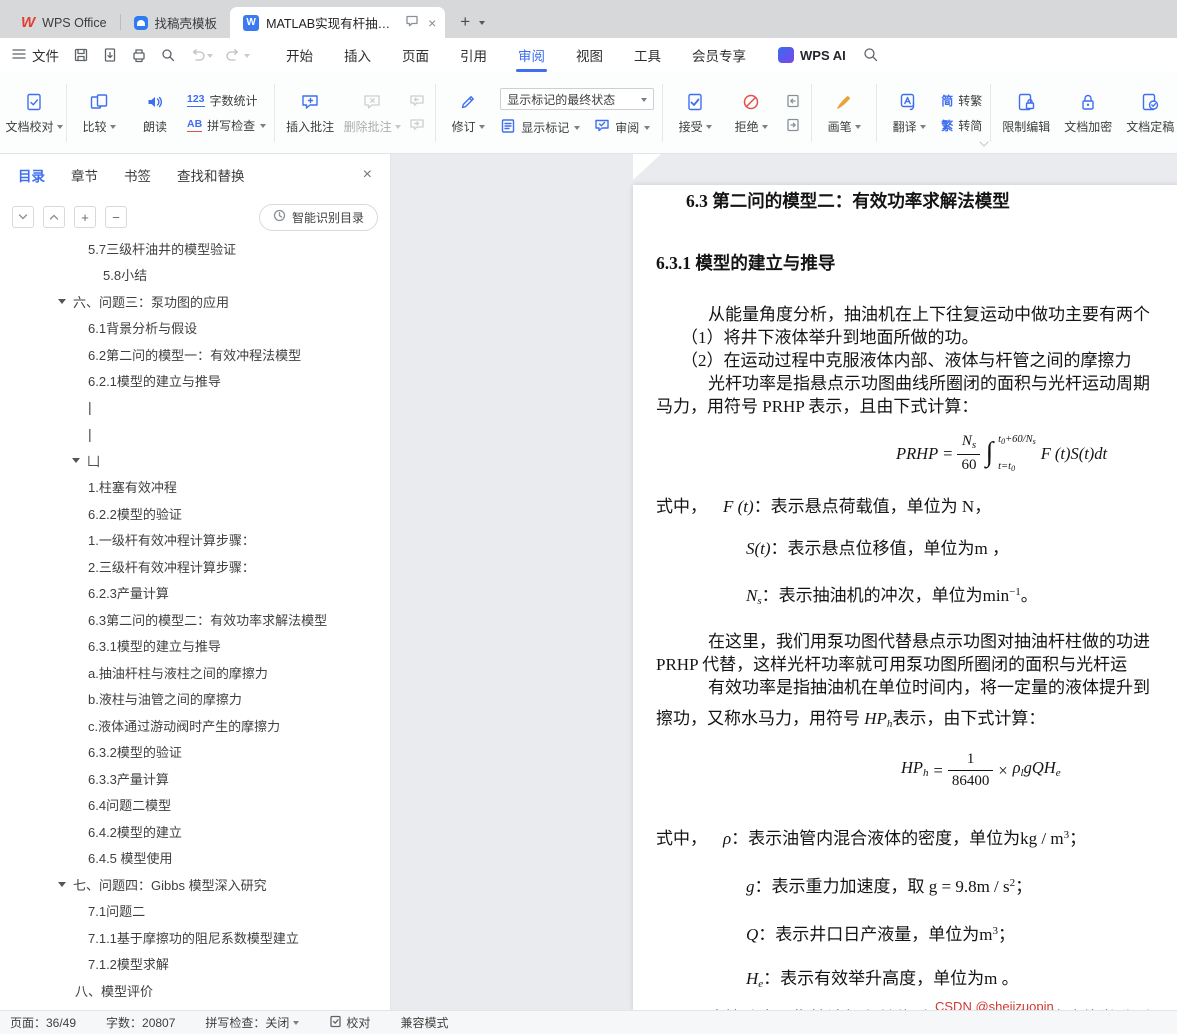 The image size is (1177, 1034). I want to click on previous-comment-button, so click(417, 101).